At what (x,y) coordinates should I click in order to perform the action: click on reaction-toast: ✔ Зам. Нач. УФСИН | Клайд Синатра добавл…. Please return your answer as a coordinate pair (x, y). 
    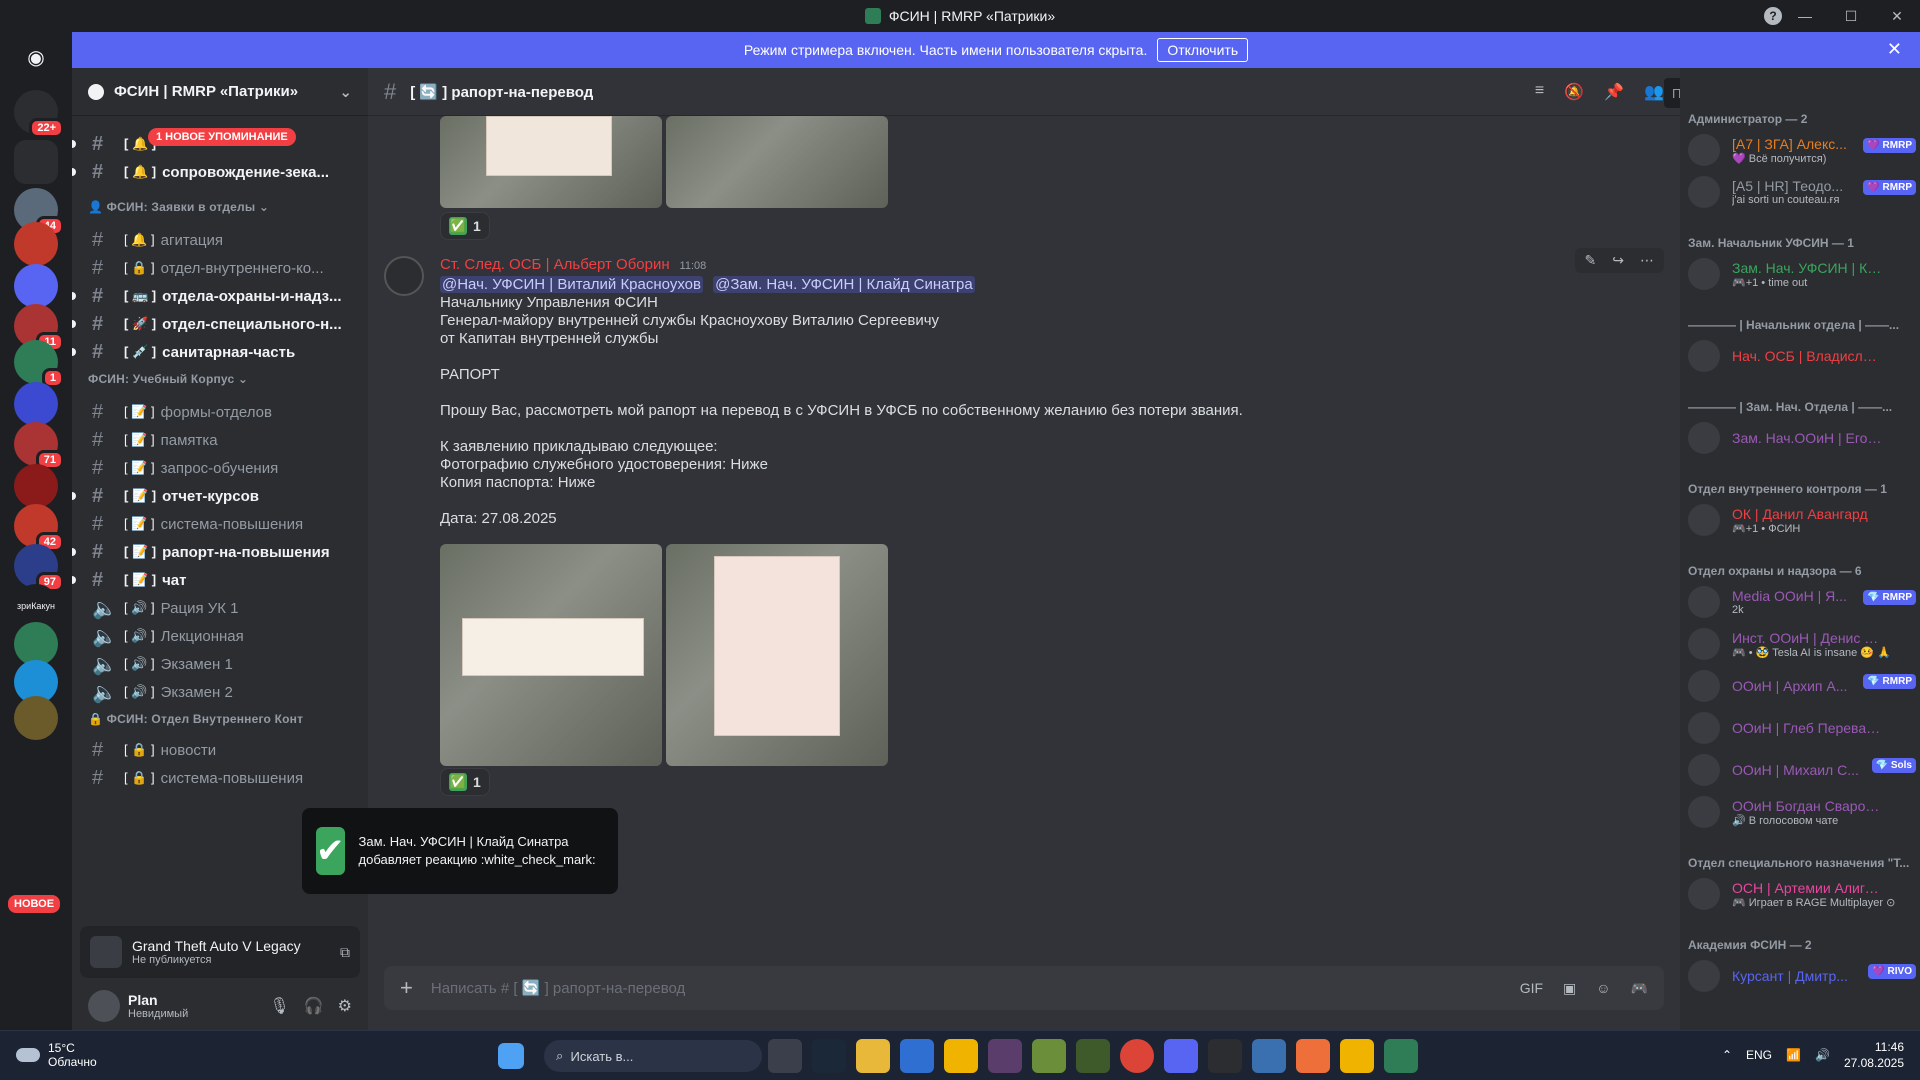
    Looking at the image, I should click on (460, 851).